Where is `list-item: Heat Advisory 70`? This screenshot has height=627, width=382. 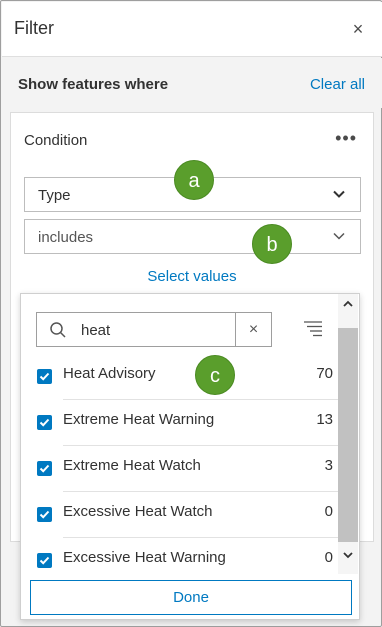
list-item: Heat Advisory 70 is located at coordinates (180, 377).